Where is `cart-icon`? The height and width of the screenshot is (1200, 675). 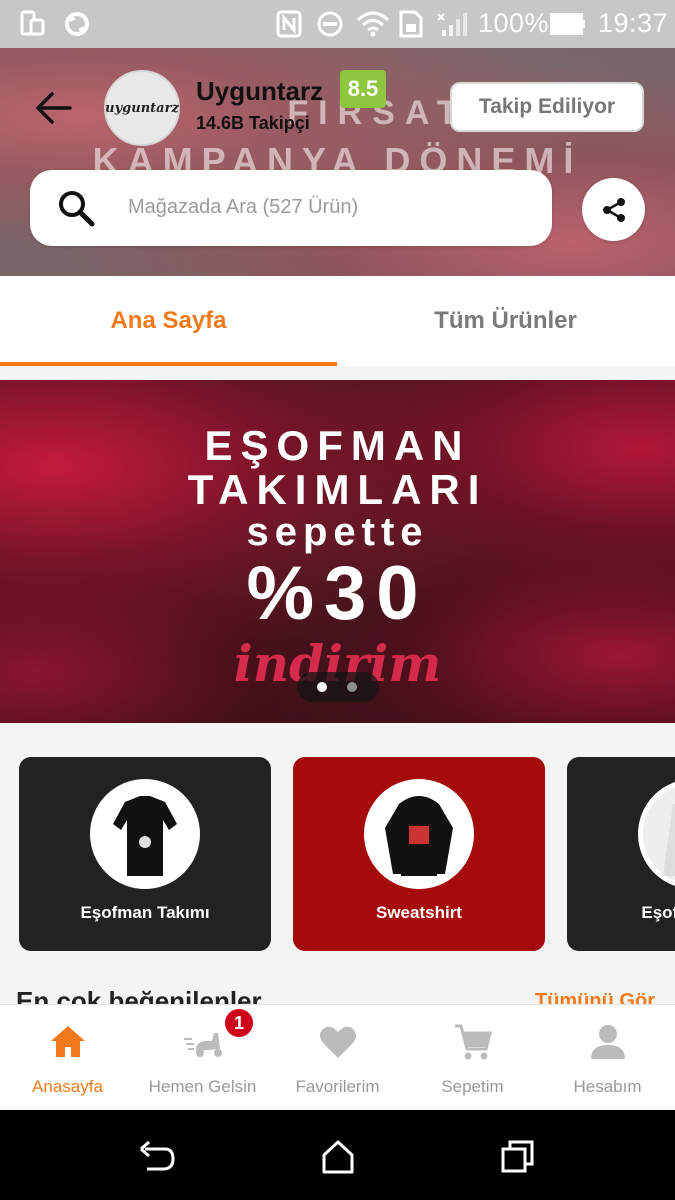 cart-icon is located at coordinates (473, 1042).